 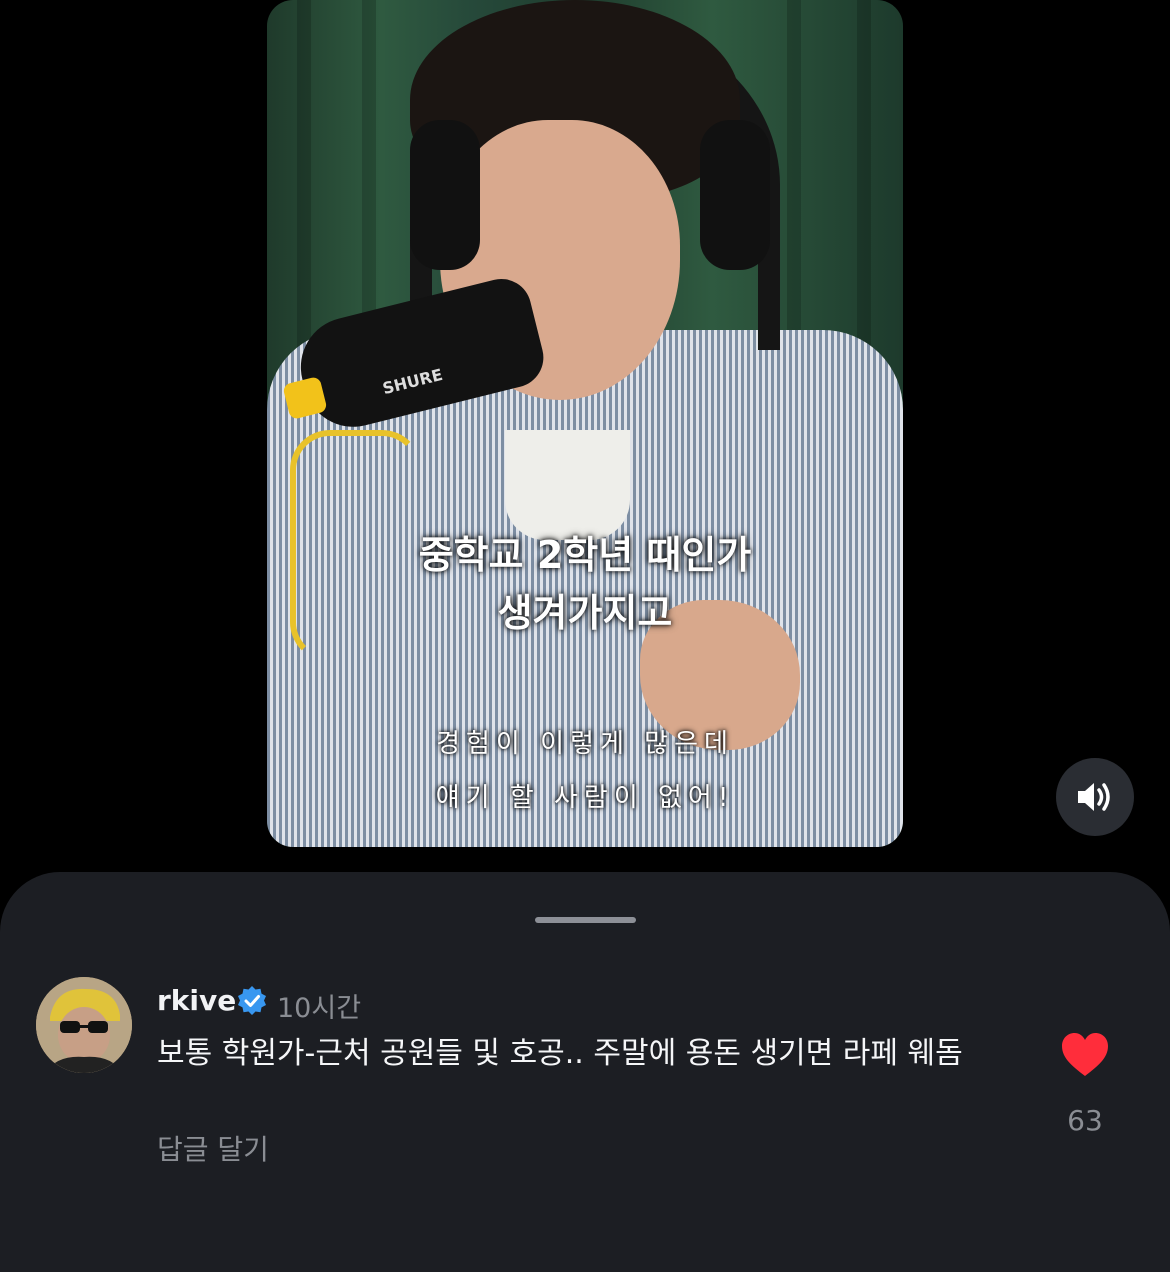 I want to click on like-count: 63, so click(x=1085, y=1120).